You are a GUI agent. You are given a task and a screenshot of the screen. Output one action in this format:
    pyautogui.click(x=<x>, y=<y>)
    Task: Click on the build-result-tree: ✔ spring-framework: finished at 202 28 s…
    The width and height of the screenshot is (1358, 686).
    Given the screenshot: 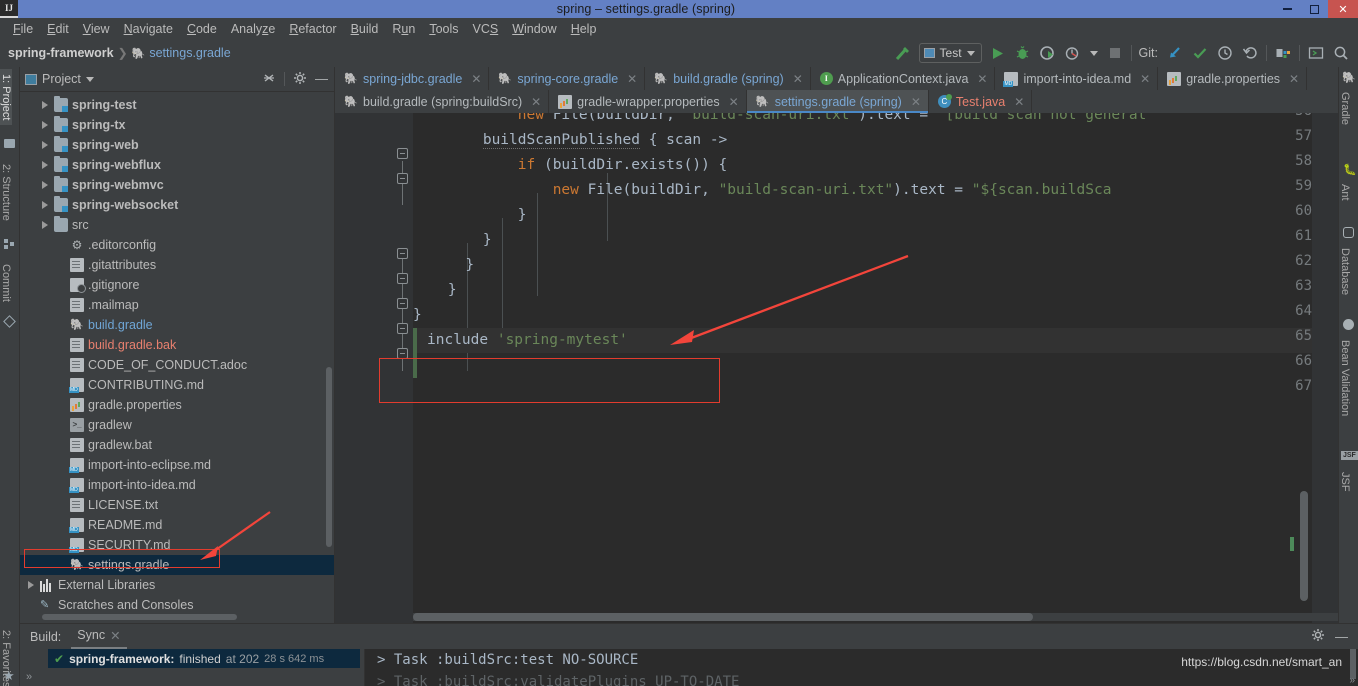 What is the action you would take?
    pyautogui.click(x=192, y=667)
    